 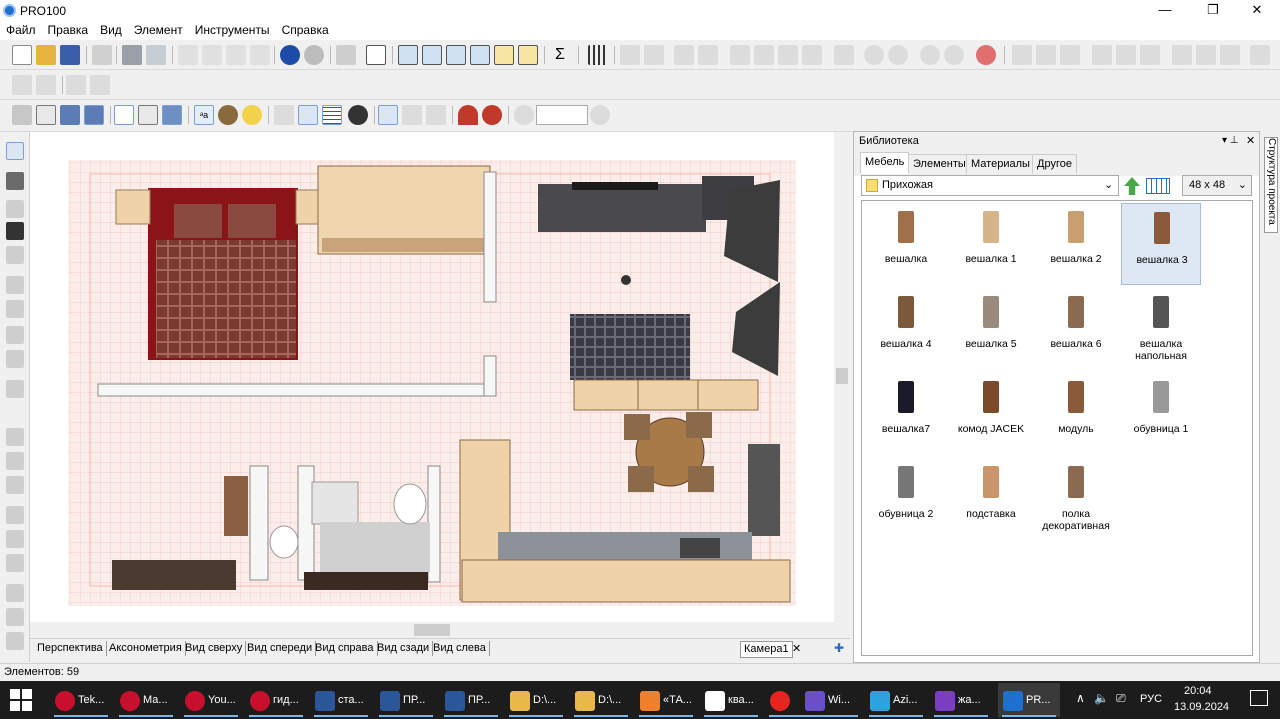 I want to click on distribute-2-icon, so click(x=1046, y=55).